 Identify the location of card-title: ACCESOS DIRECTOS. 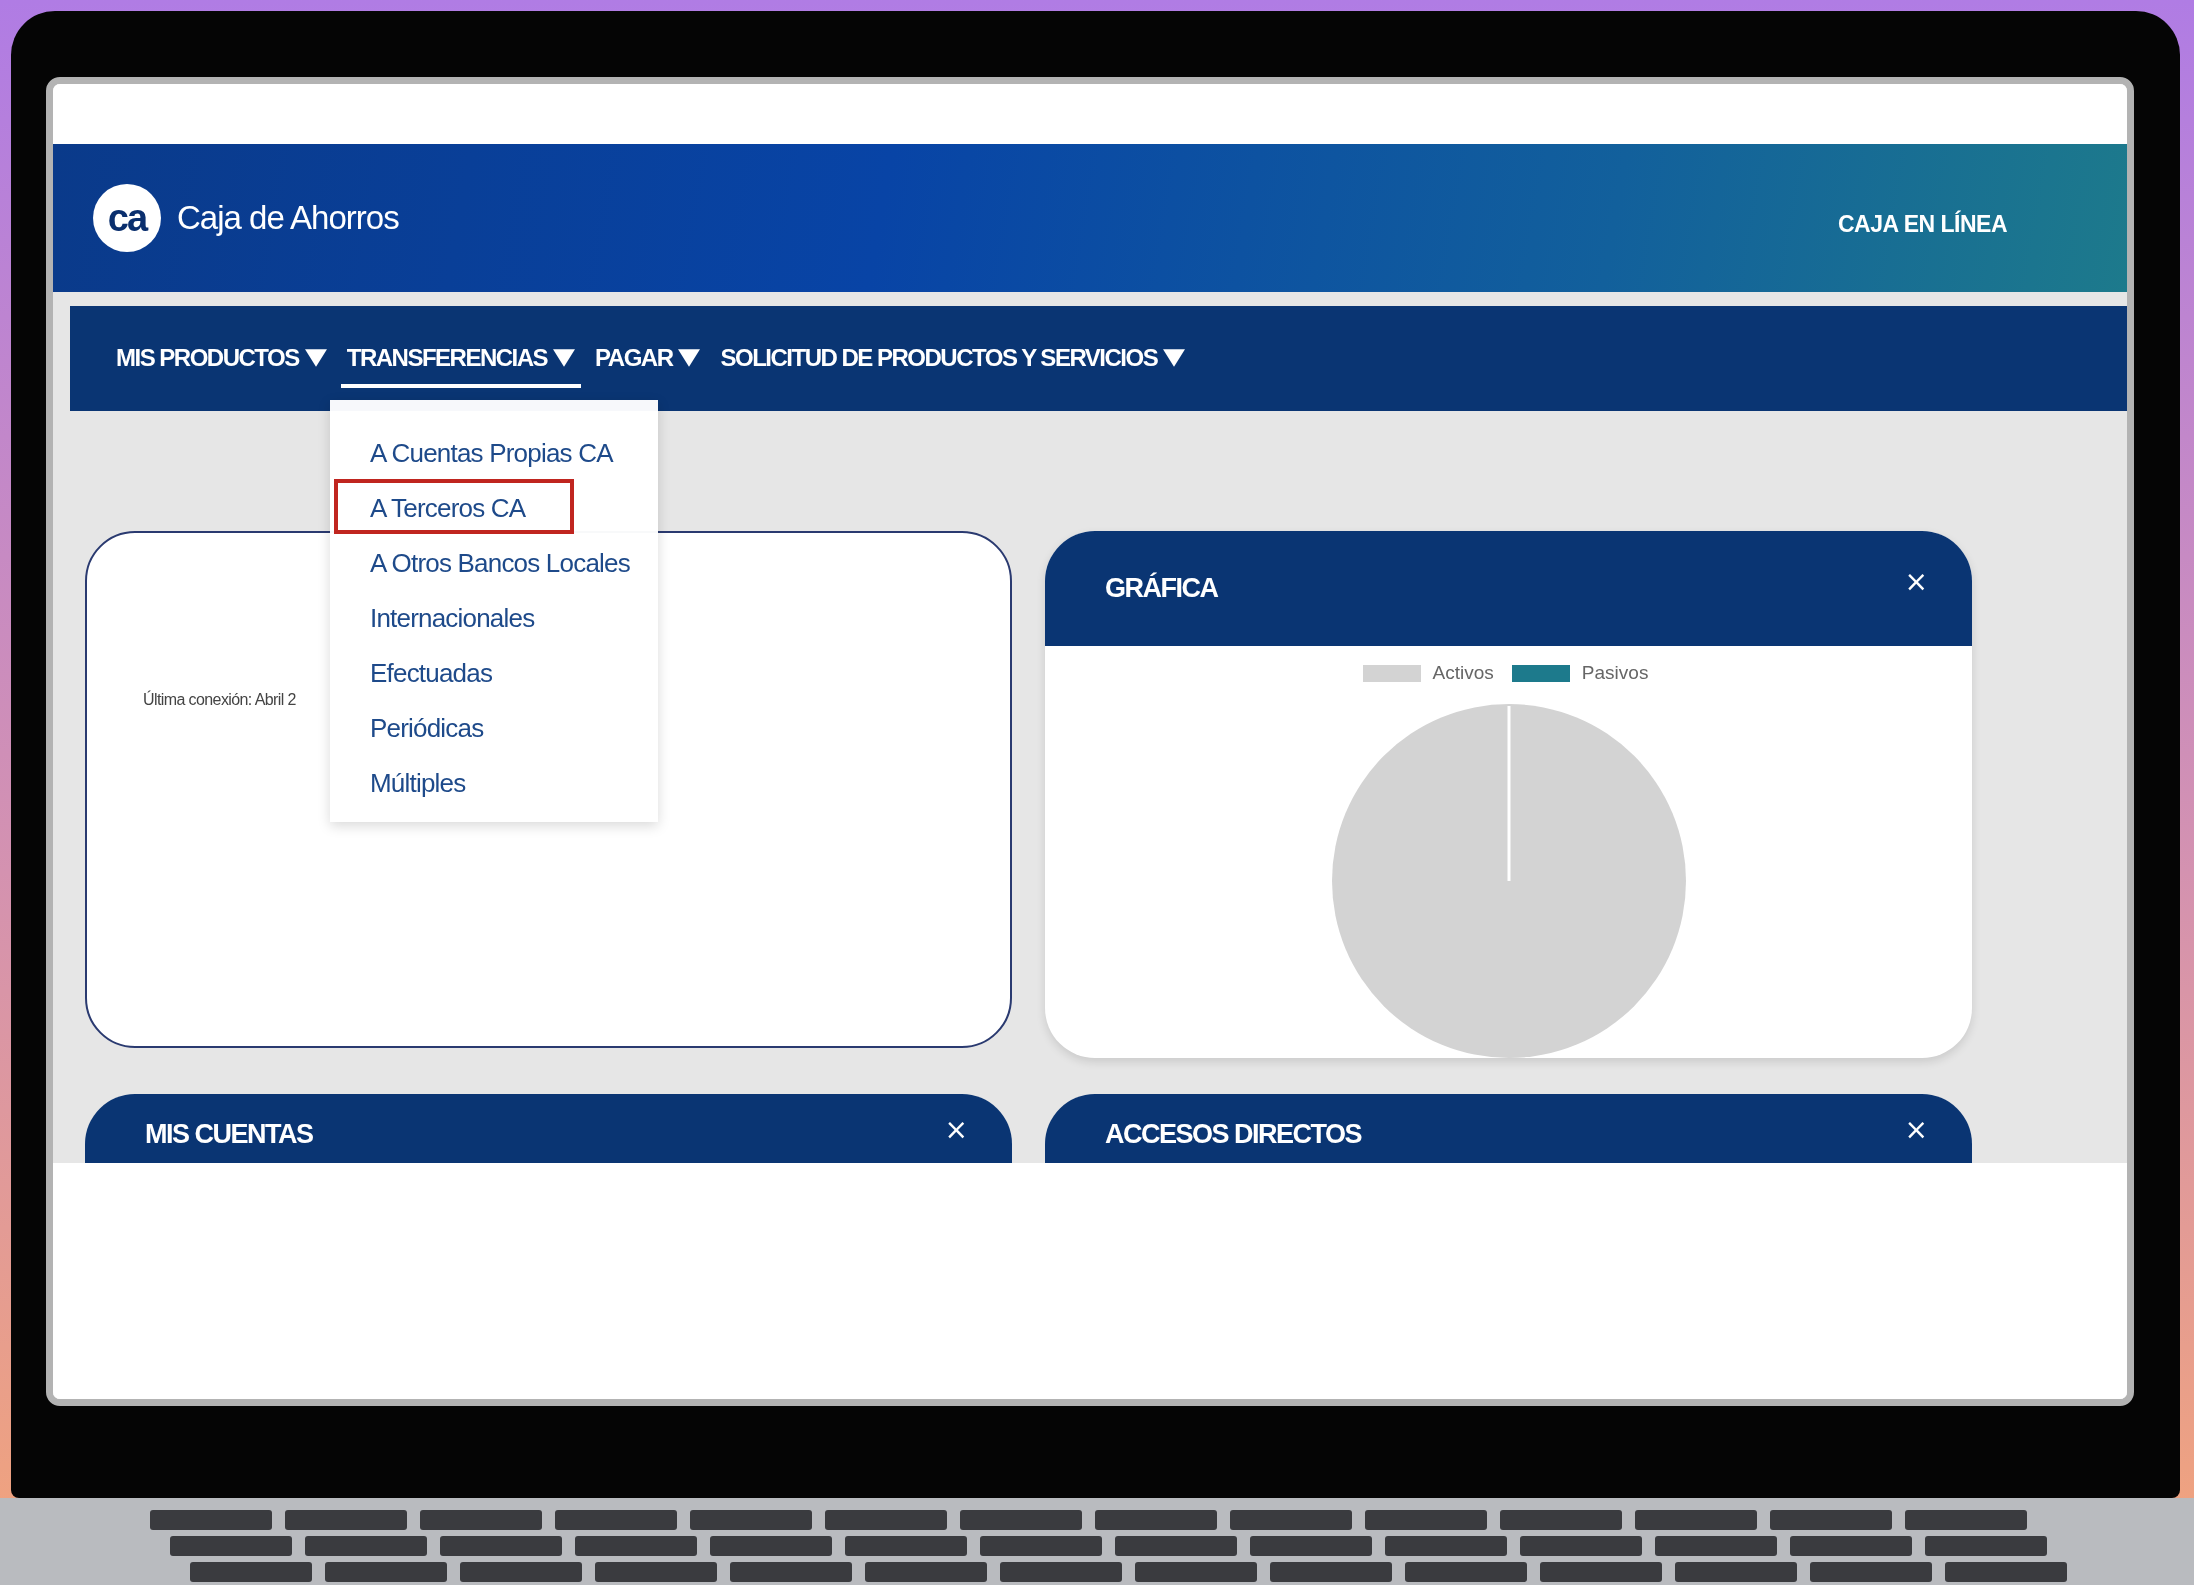
(1233, 1134).